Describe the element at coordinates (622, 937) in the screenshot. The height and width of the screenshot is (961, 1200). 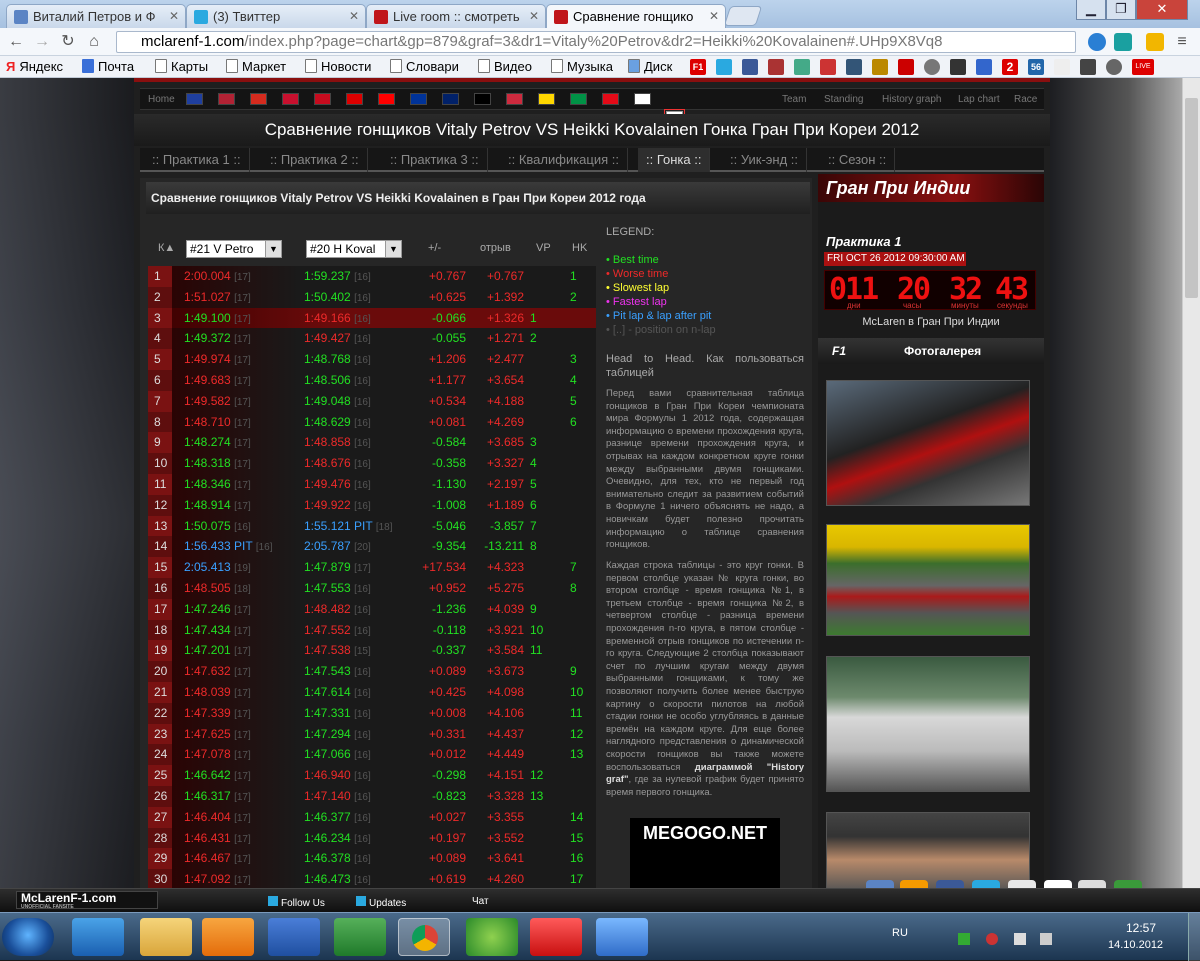
I see `mail-client-icon` at that location.